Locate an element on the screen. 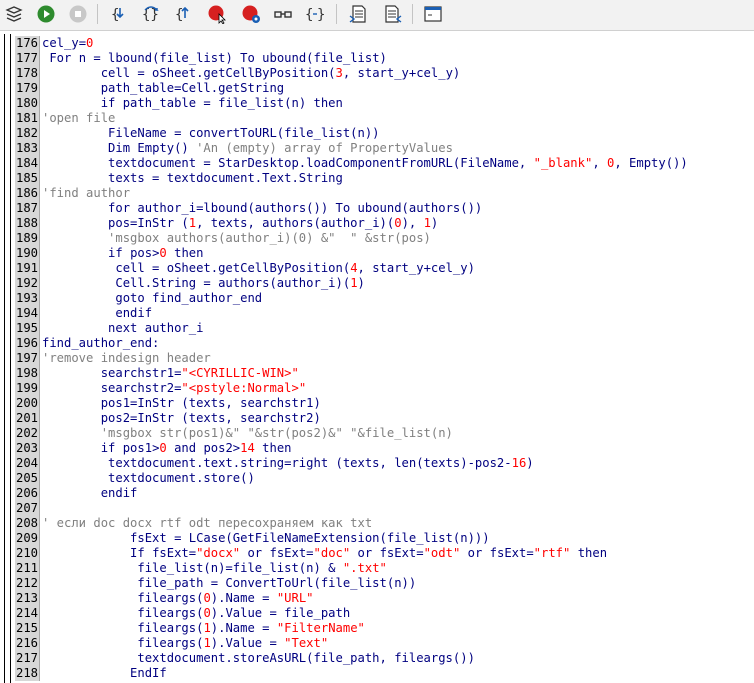  code-line: 197'remove indesign header is located at coordinates (113, 358).